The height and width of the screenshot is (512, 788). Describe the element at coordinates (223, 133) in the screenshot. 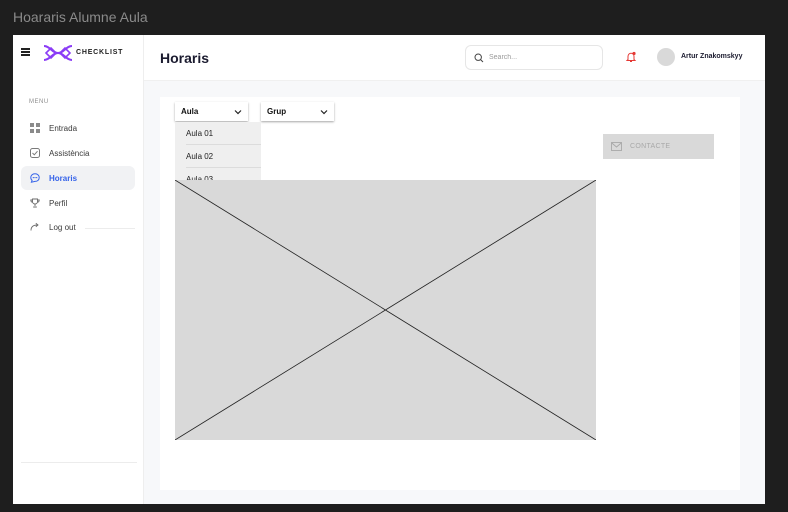

I see `dropdown-option-aula-01: Aula 01` at that location.